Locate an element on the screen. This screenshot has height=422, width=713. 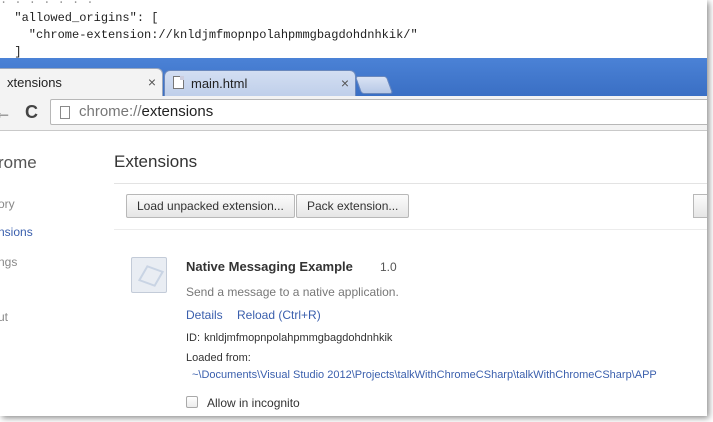
sidebar-item-about: ut is located at coordinates (4, 317).